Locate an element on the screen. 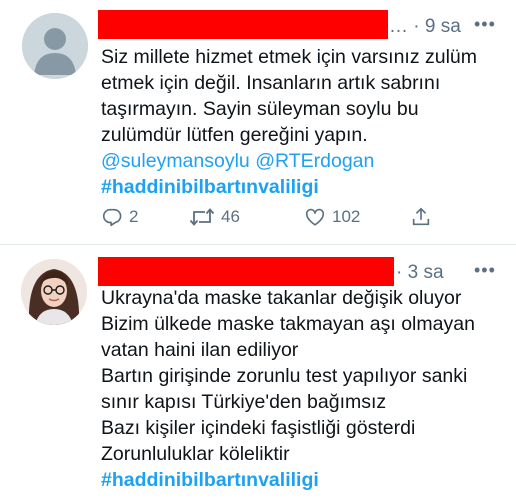  tweet-timestamp: … · 9 sa is located at coordinates (425, 27).